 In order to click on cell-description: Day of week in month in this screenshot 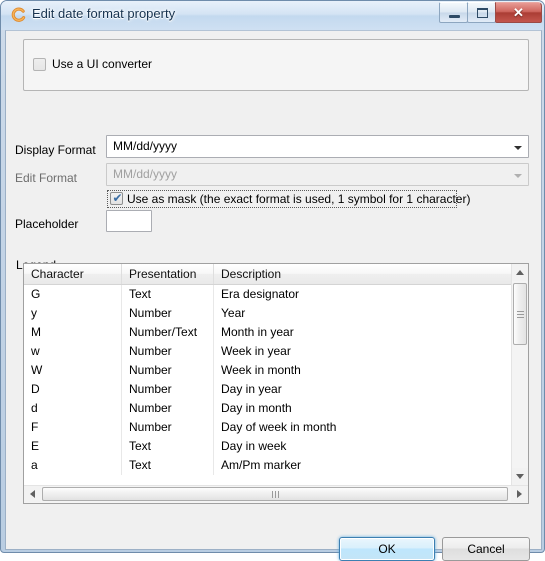, I will do `click(279, 427)`.